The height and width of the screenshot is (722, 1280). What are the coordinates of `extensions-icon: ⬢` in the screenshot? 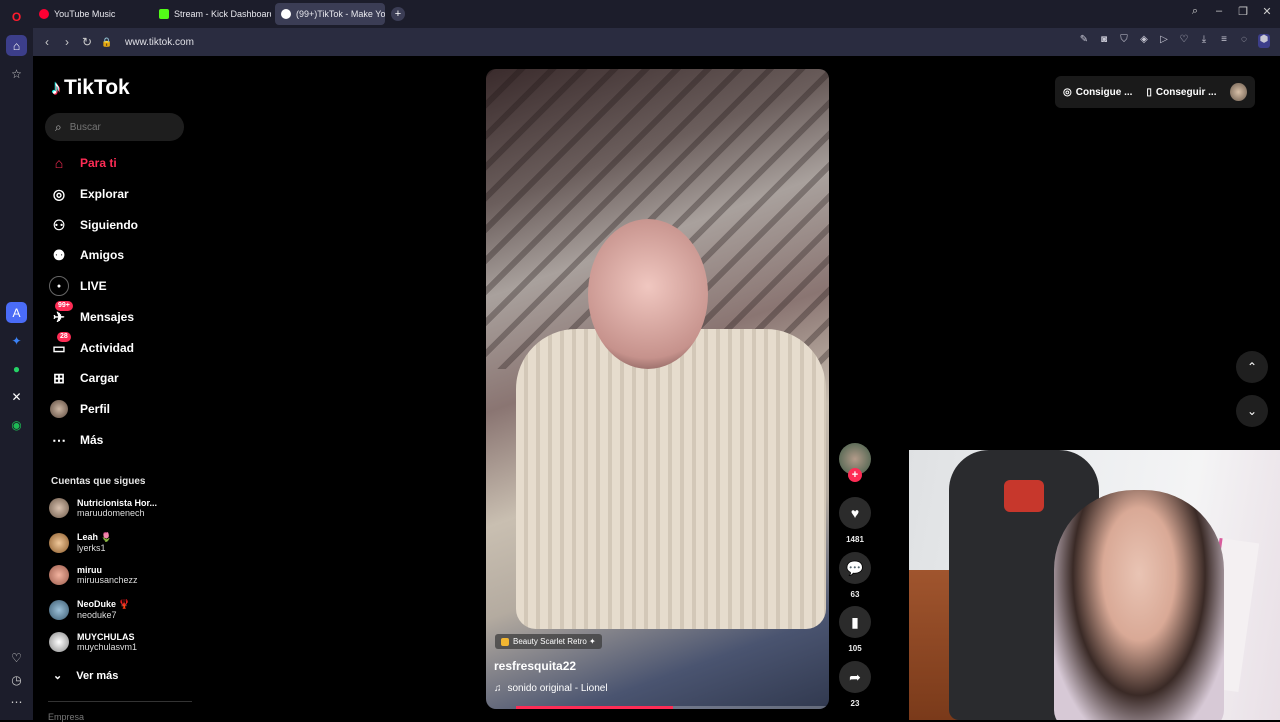 It's located at (1264, 41).